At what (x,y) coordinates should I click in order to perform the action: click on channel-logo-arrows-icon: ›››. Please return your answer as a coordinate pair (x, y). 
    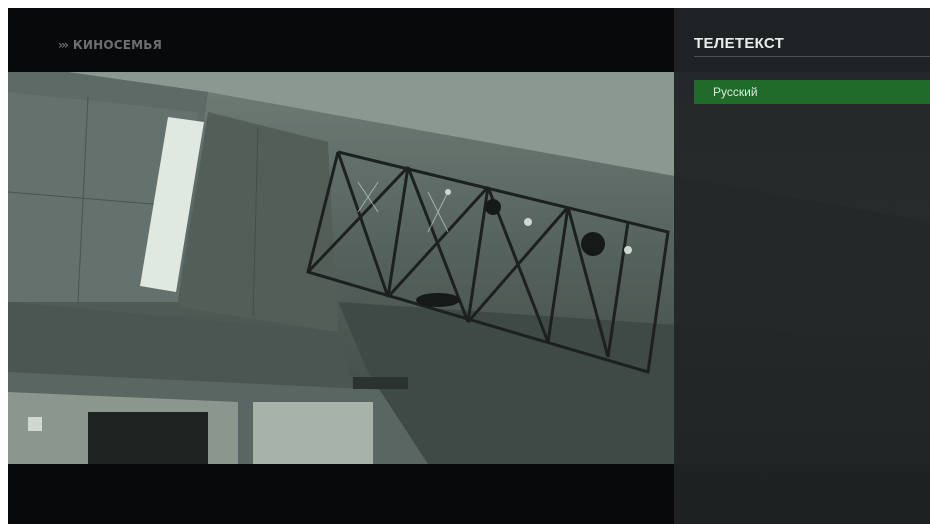
    Looking at the image, I should click on (63, 45).